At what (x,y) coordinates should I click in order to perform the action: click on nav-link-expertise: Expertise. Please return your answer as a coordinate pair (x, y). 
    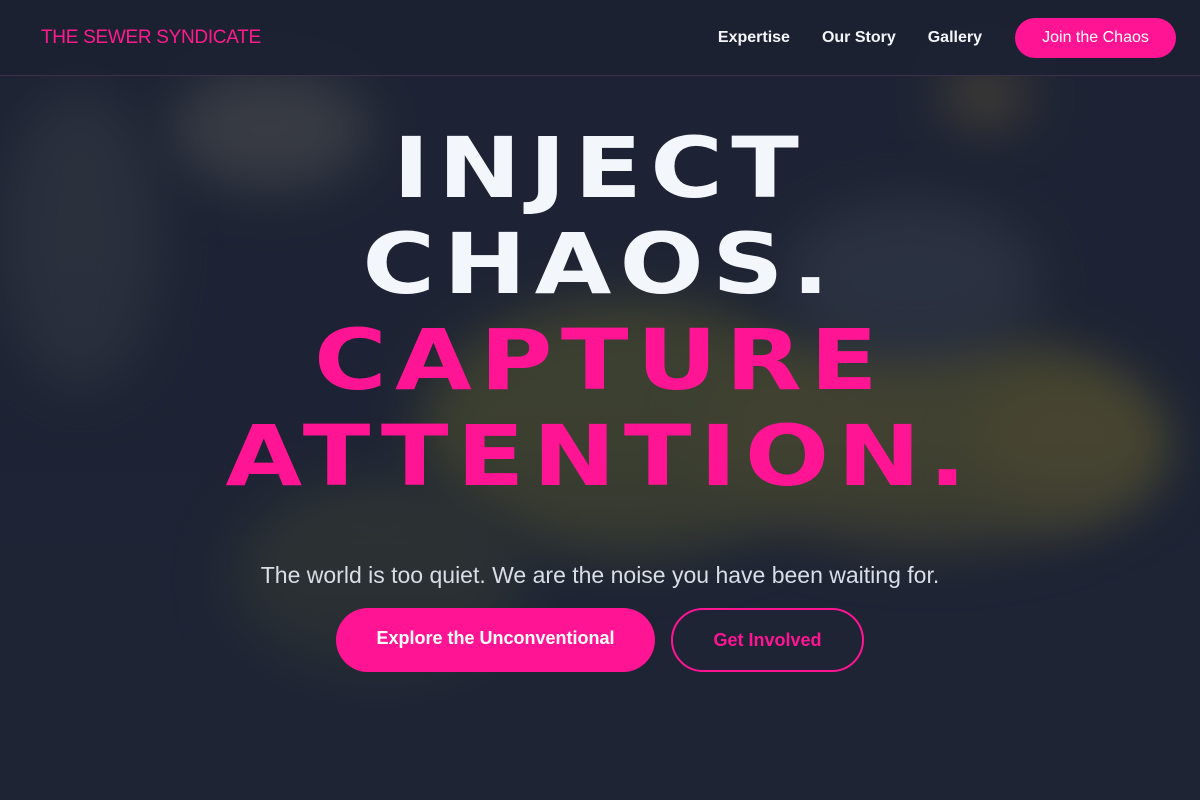
    Looking at the image, I should click on (754, 38).